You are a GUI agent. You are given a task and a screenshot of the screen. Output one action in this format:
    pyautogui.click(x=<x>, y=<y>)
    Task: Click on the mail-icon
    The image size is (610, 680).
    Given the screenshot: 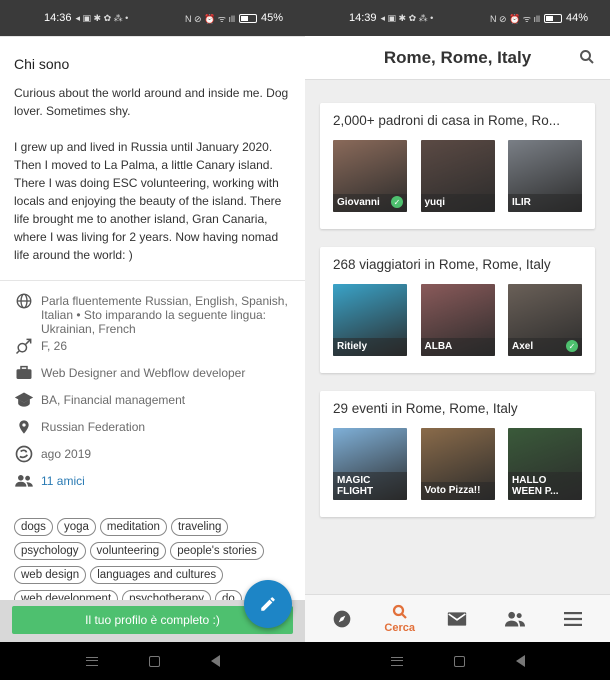 What is the action you would take?
    pyautogui.click(x=457, y=618)
    